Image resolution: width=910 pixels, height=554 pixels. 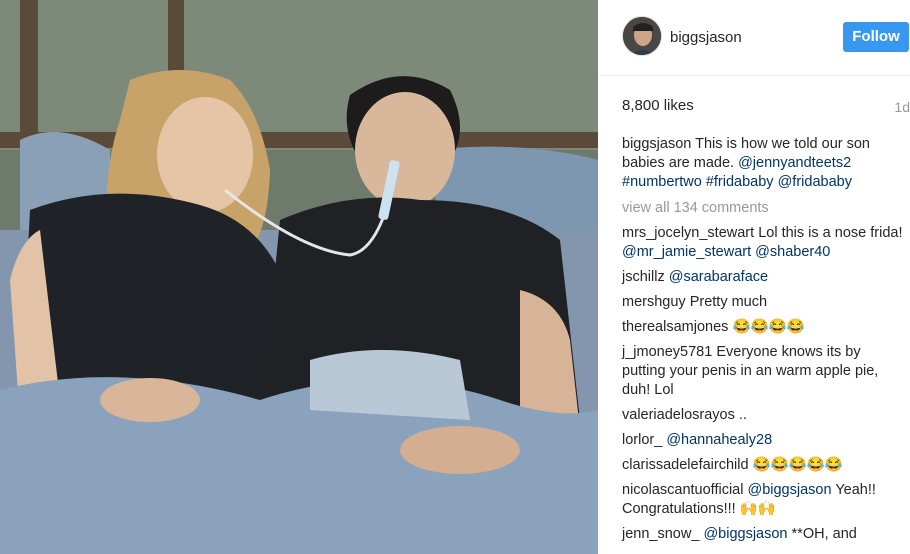 What do you see at coordinates (718, 277) in the screenshot?
I see `comment-mention: @sarabaraface` at bounding box center [718, 277].